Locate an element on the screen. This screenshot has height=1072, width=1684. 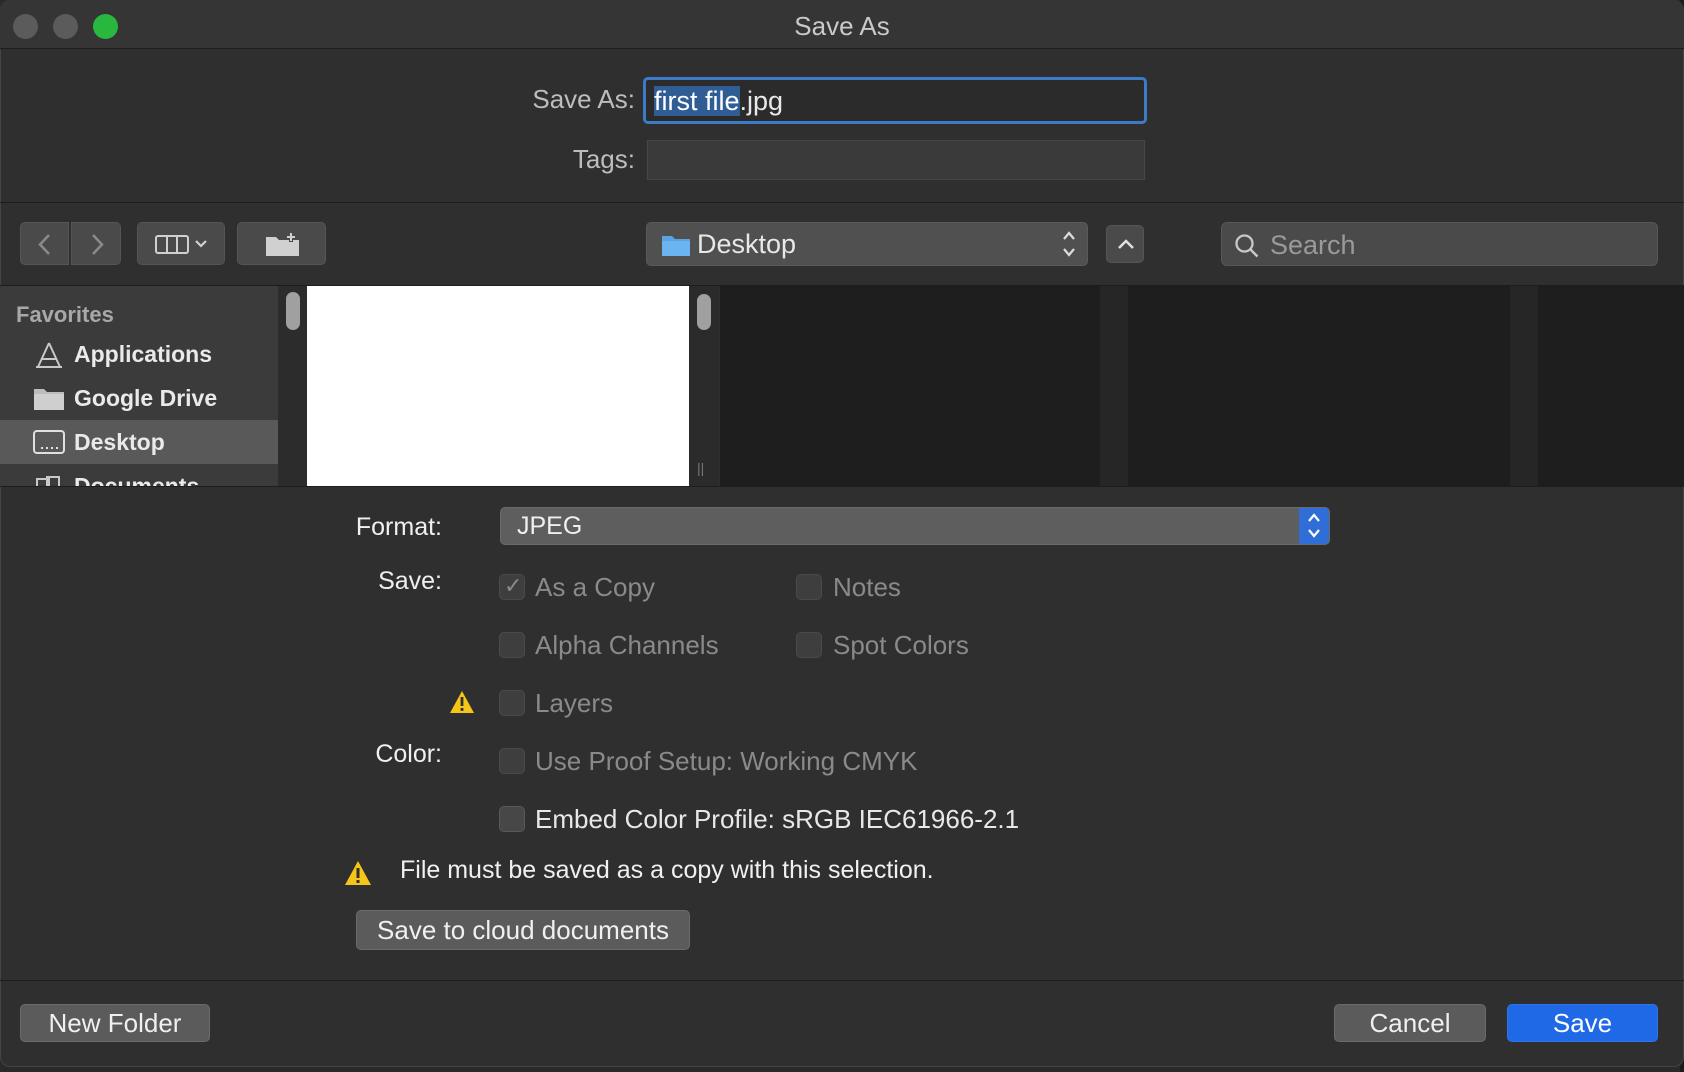
columns-view-icon is located at coordinates (181, 244).